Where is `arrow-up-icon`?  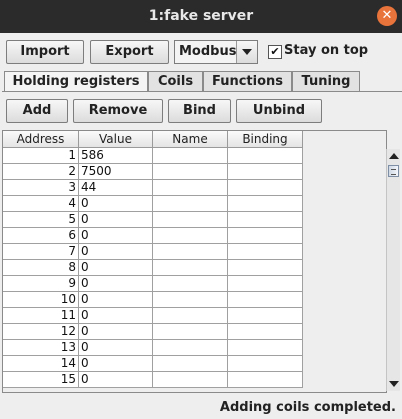
arrow-up-icon is located at coordinates (394, 156).